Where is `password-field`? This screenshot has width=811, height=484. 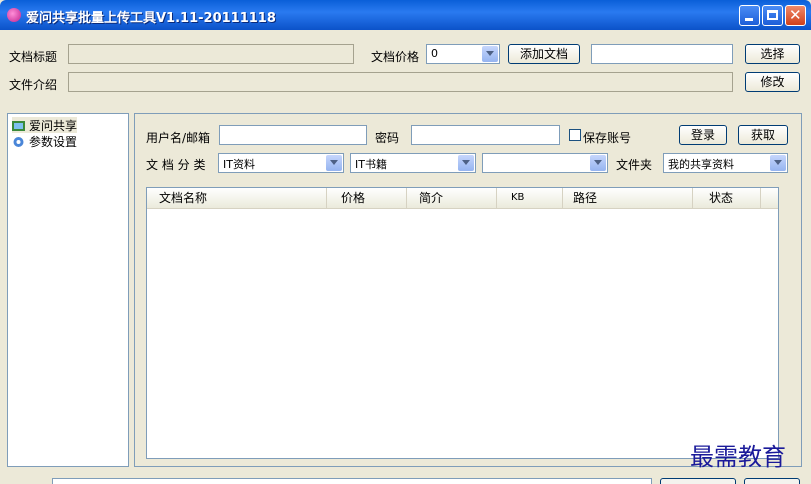
password-field is located at coordinates (485, 135).